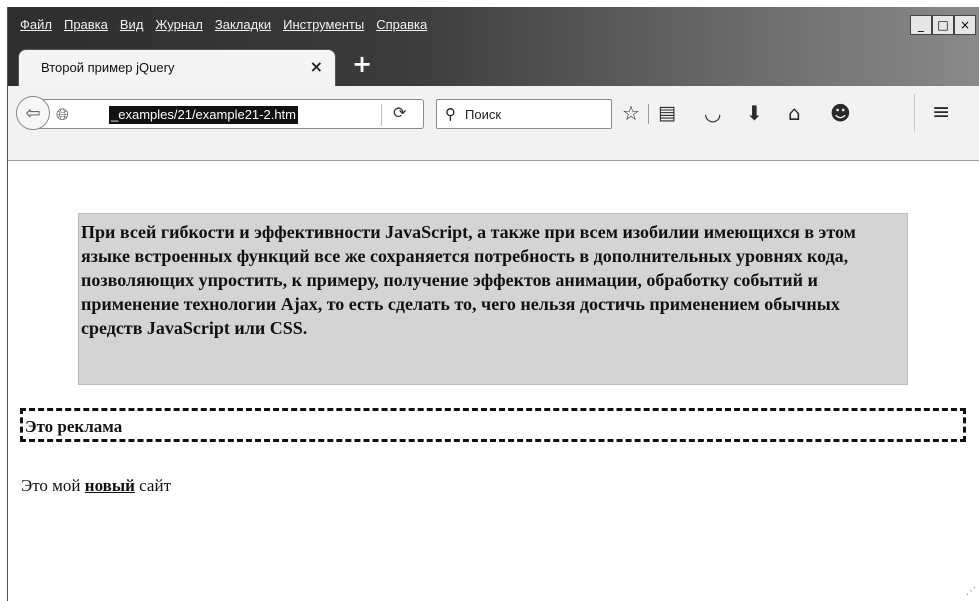  Describe the element at coordinates (109, 485) in the screenshot. I see `site-bold: новый` at that location.